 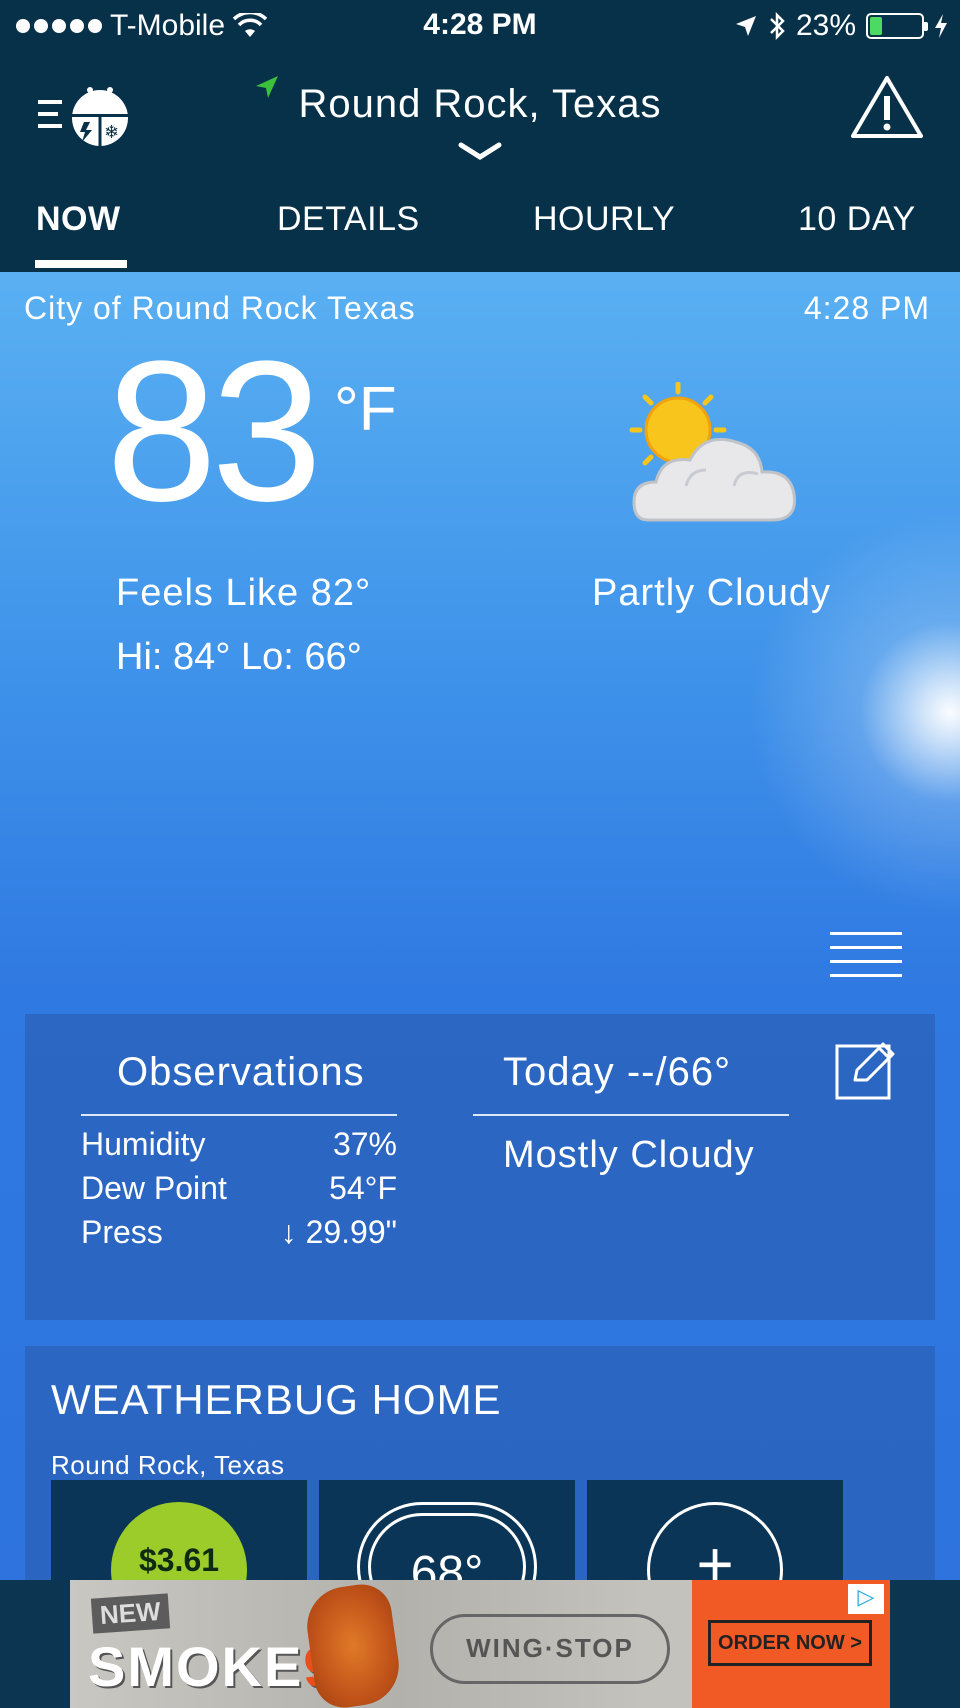 What do you see at coordinates (143, 1144) in the screenshot?
I see `row-label: Humidity` at bounding box center [143, 1144].